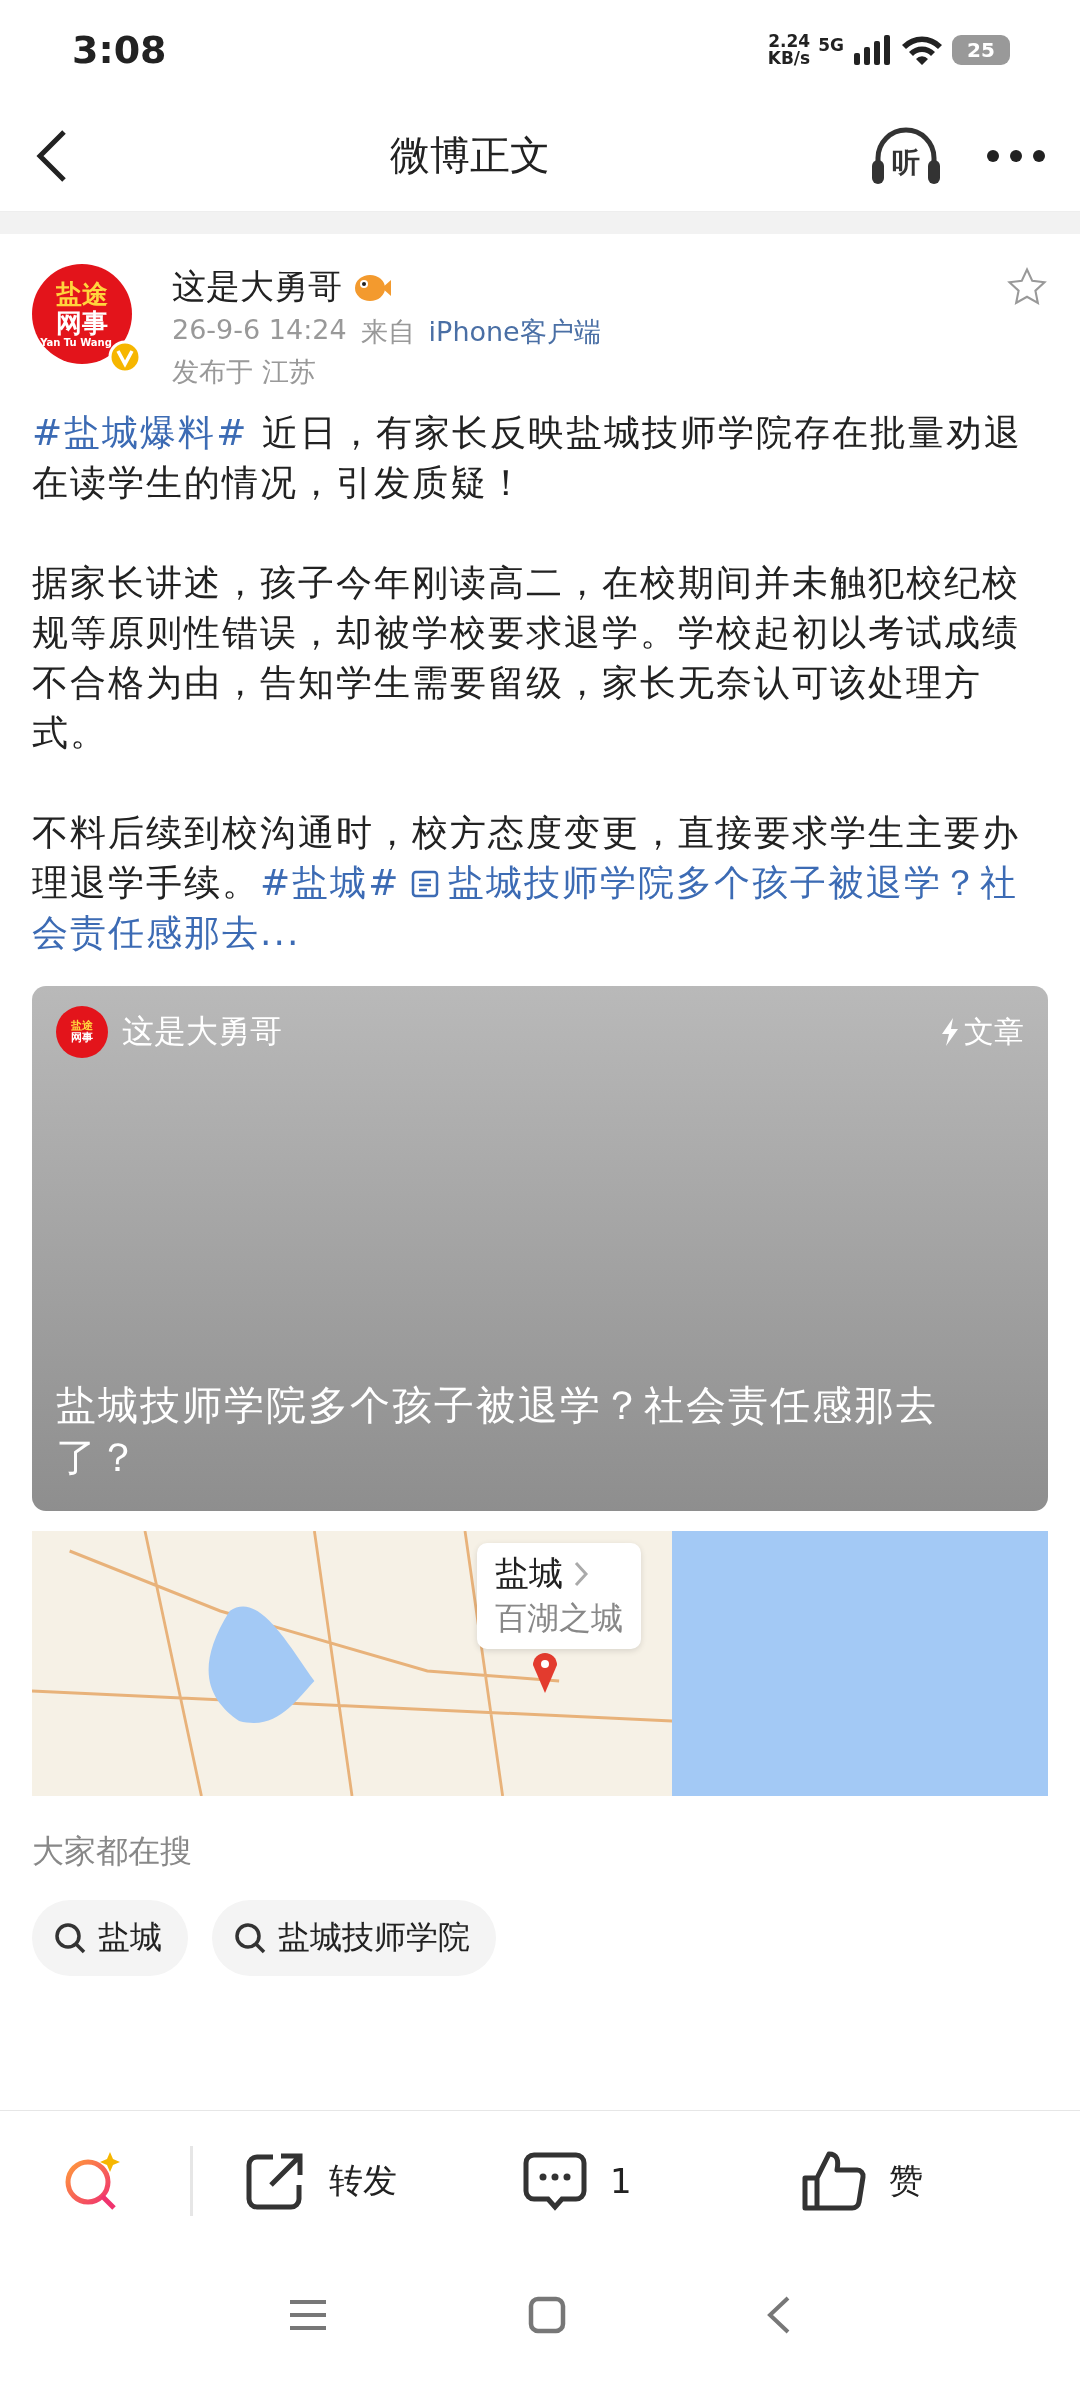  Describe the element at coordinates (244, 372) in the screenshot. I see `post-location: 发布于 江苏` at that location.